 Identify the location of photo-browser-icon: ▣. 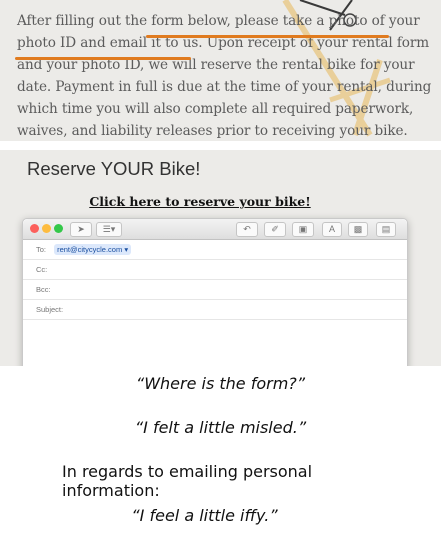
(303, 229).